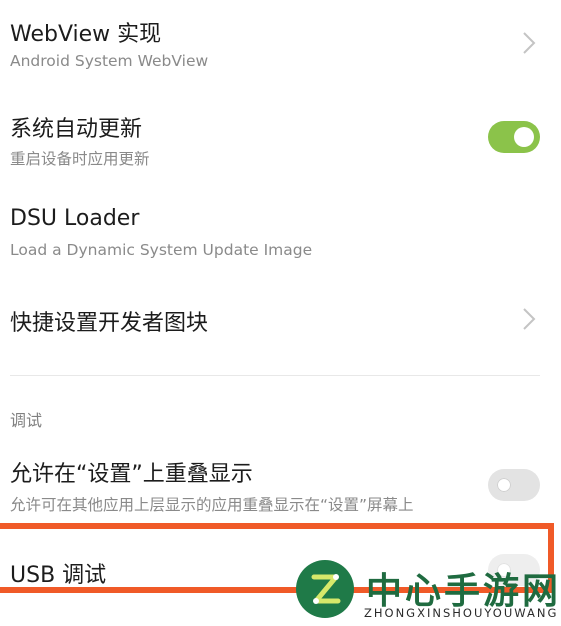  Describe the element at coordinates (212, 505) in the screenshot. I see `setting-subtitle: 允许可在其他应用上层显示的应用重叠显示在“设置”屏幕上` at that location.